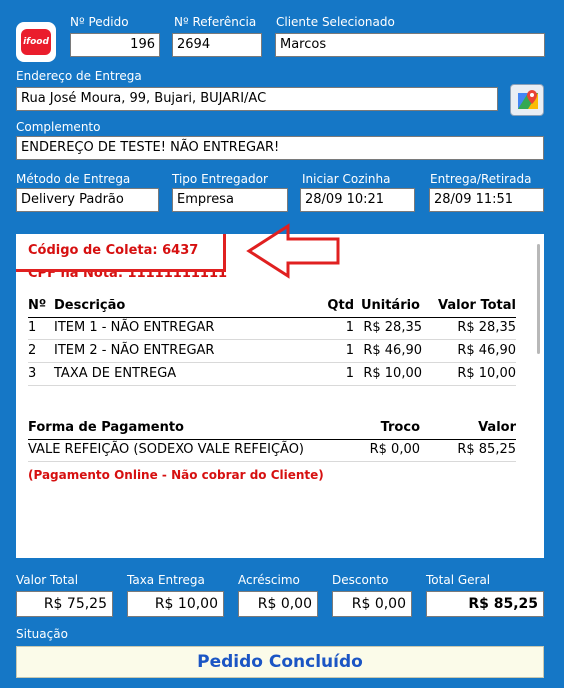 Image resolution: width=564 pixels, height=688 pixels. Describe the element at coordinates (115, 45) in the screenshot. I see `pedido-field: 196` at that location.